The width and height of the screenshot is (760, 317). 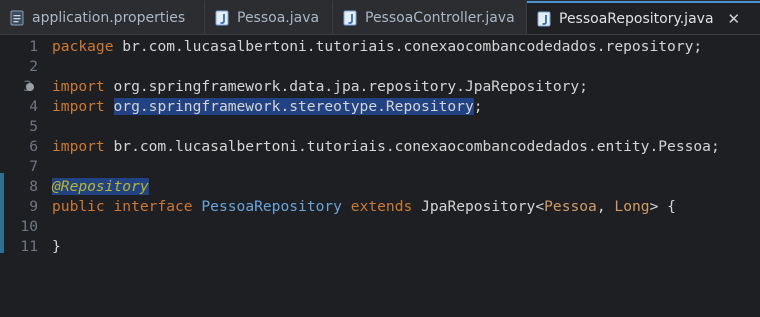 I want to click on type-argument: Pessoa, so click(x=570, y=206).